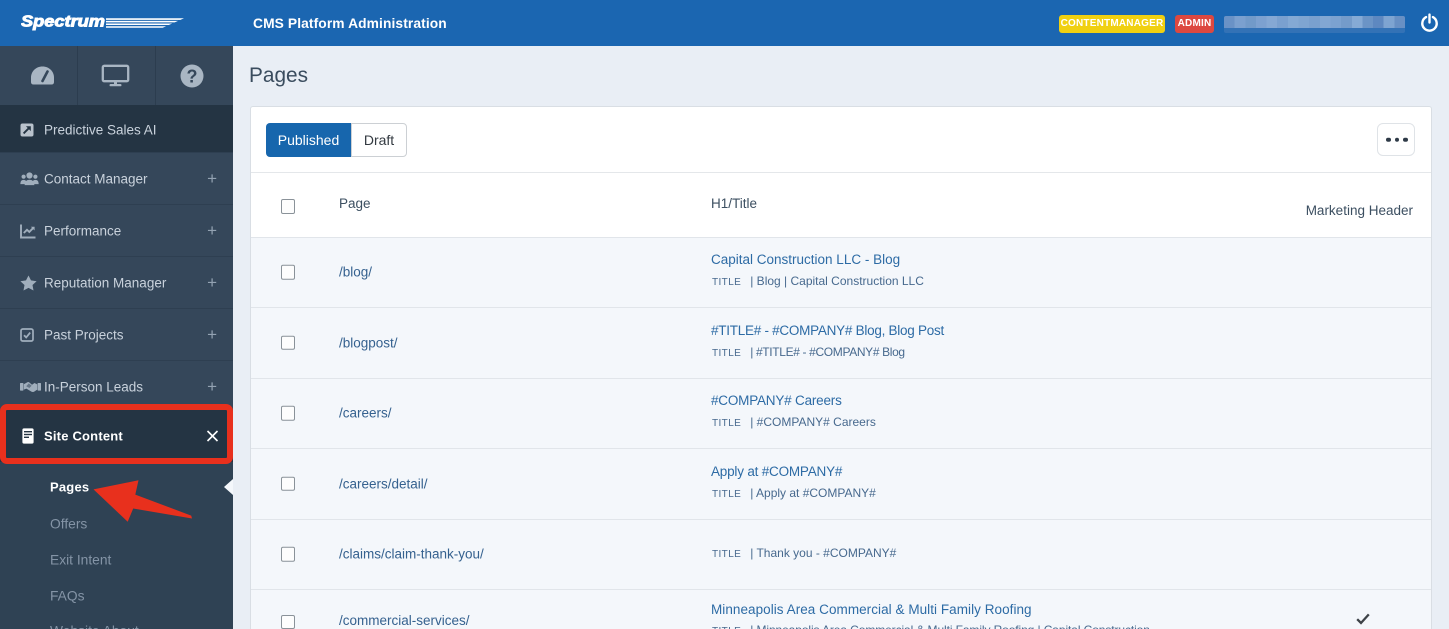 The image size is (1449, 629). Describe the element at coordinates (63, 22) in the screenshot. I see `svg-text: Spectrum` at that location.